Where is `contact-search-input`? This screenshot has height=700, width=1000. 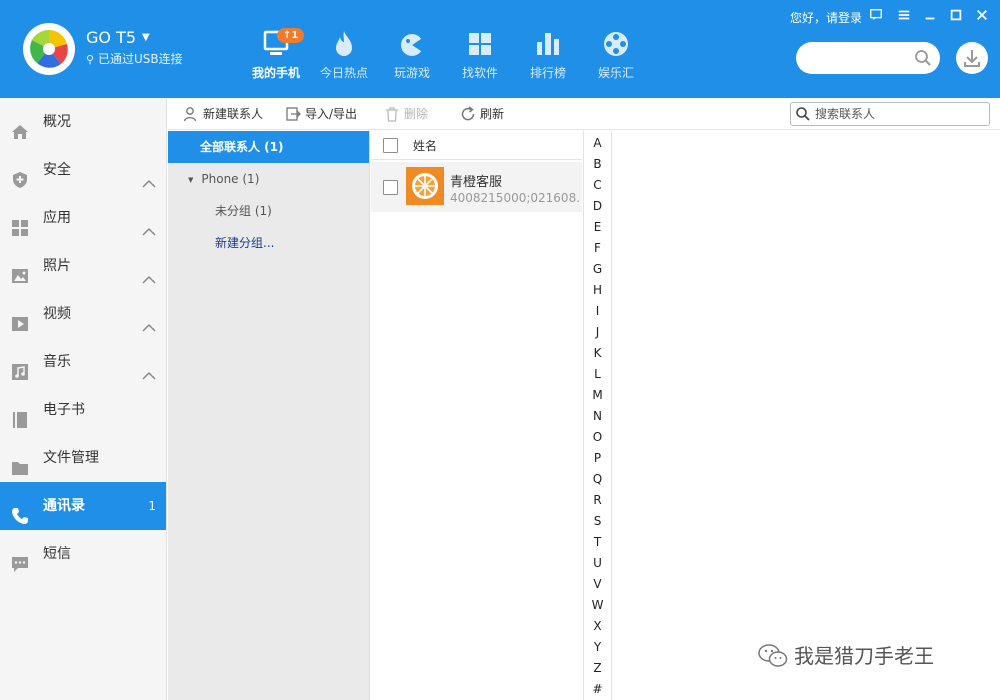
contact-search-input is located at coordinates (900, 114).